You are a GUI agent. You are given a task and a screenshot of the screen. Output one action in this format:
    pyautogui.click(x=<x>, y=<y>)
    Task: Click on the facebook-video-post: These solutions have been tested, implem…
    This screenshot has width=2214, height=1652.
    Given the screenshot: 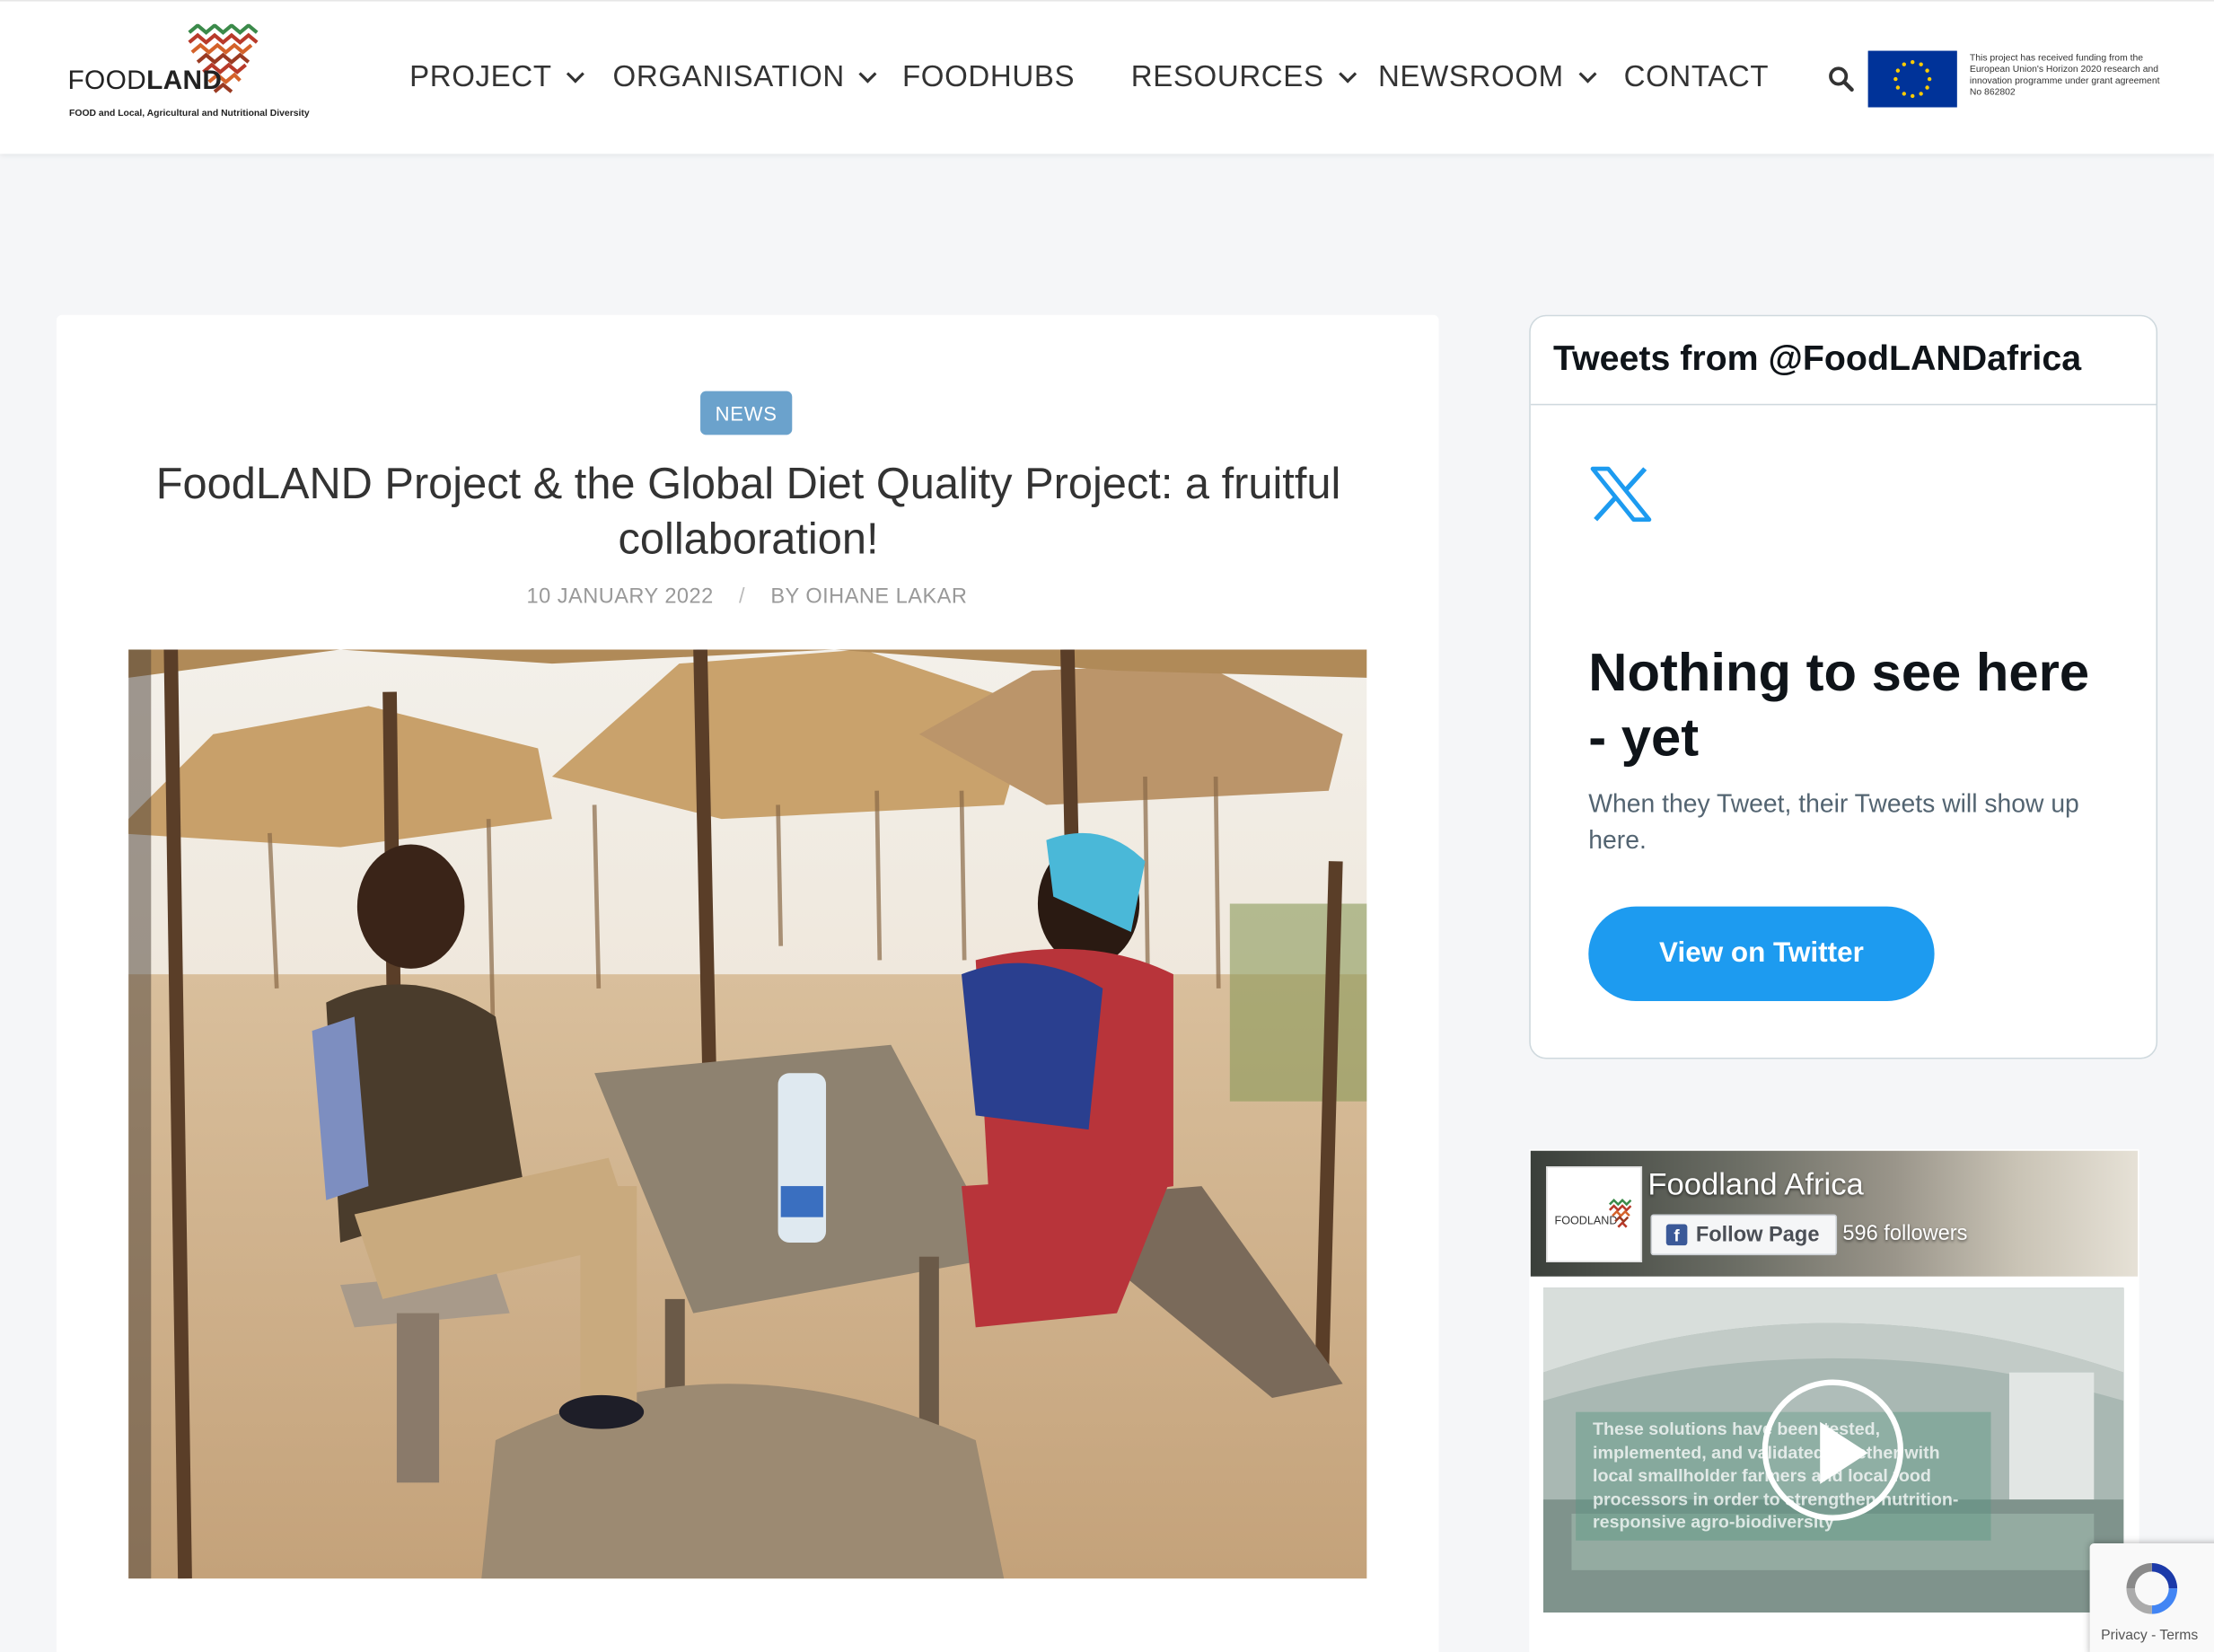 What is the action you would take?
    pyautogui.click(x=1833, y=1450)
    